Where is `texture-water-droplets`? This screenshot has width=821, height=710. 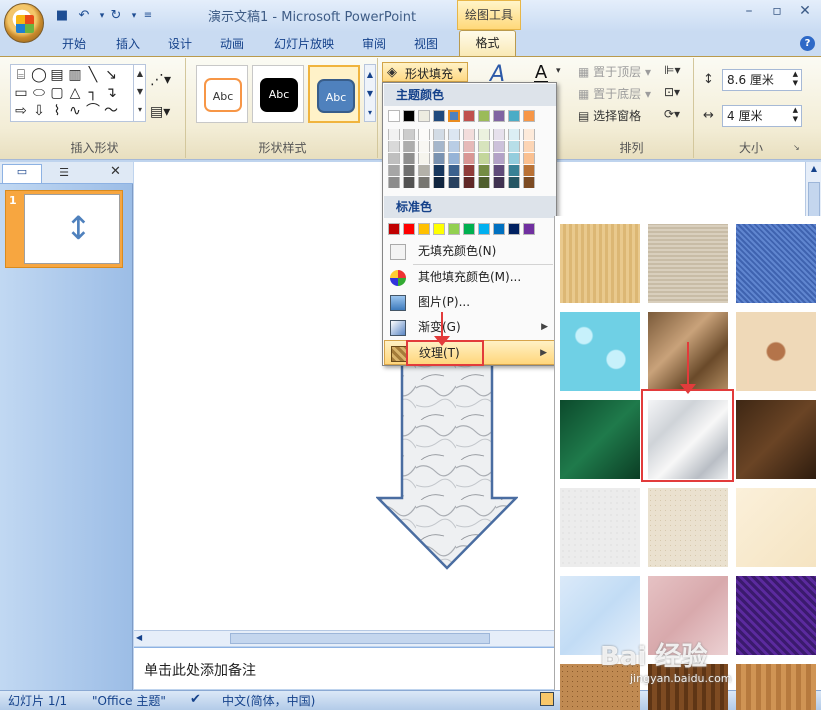 texture-water-droplets is located at coordinates (600, 351).